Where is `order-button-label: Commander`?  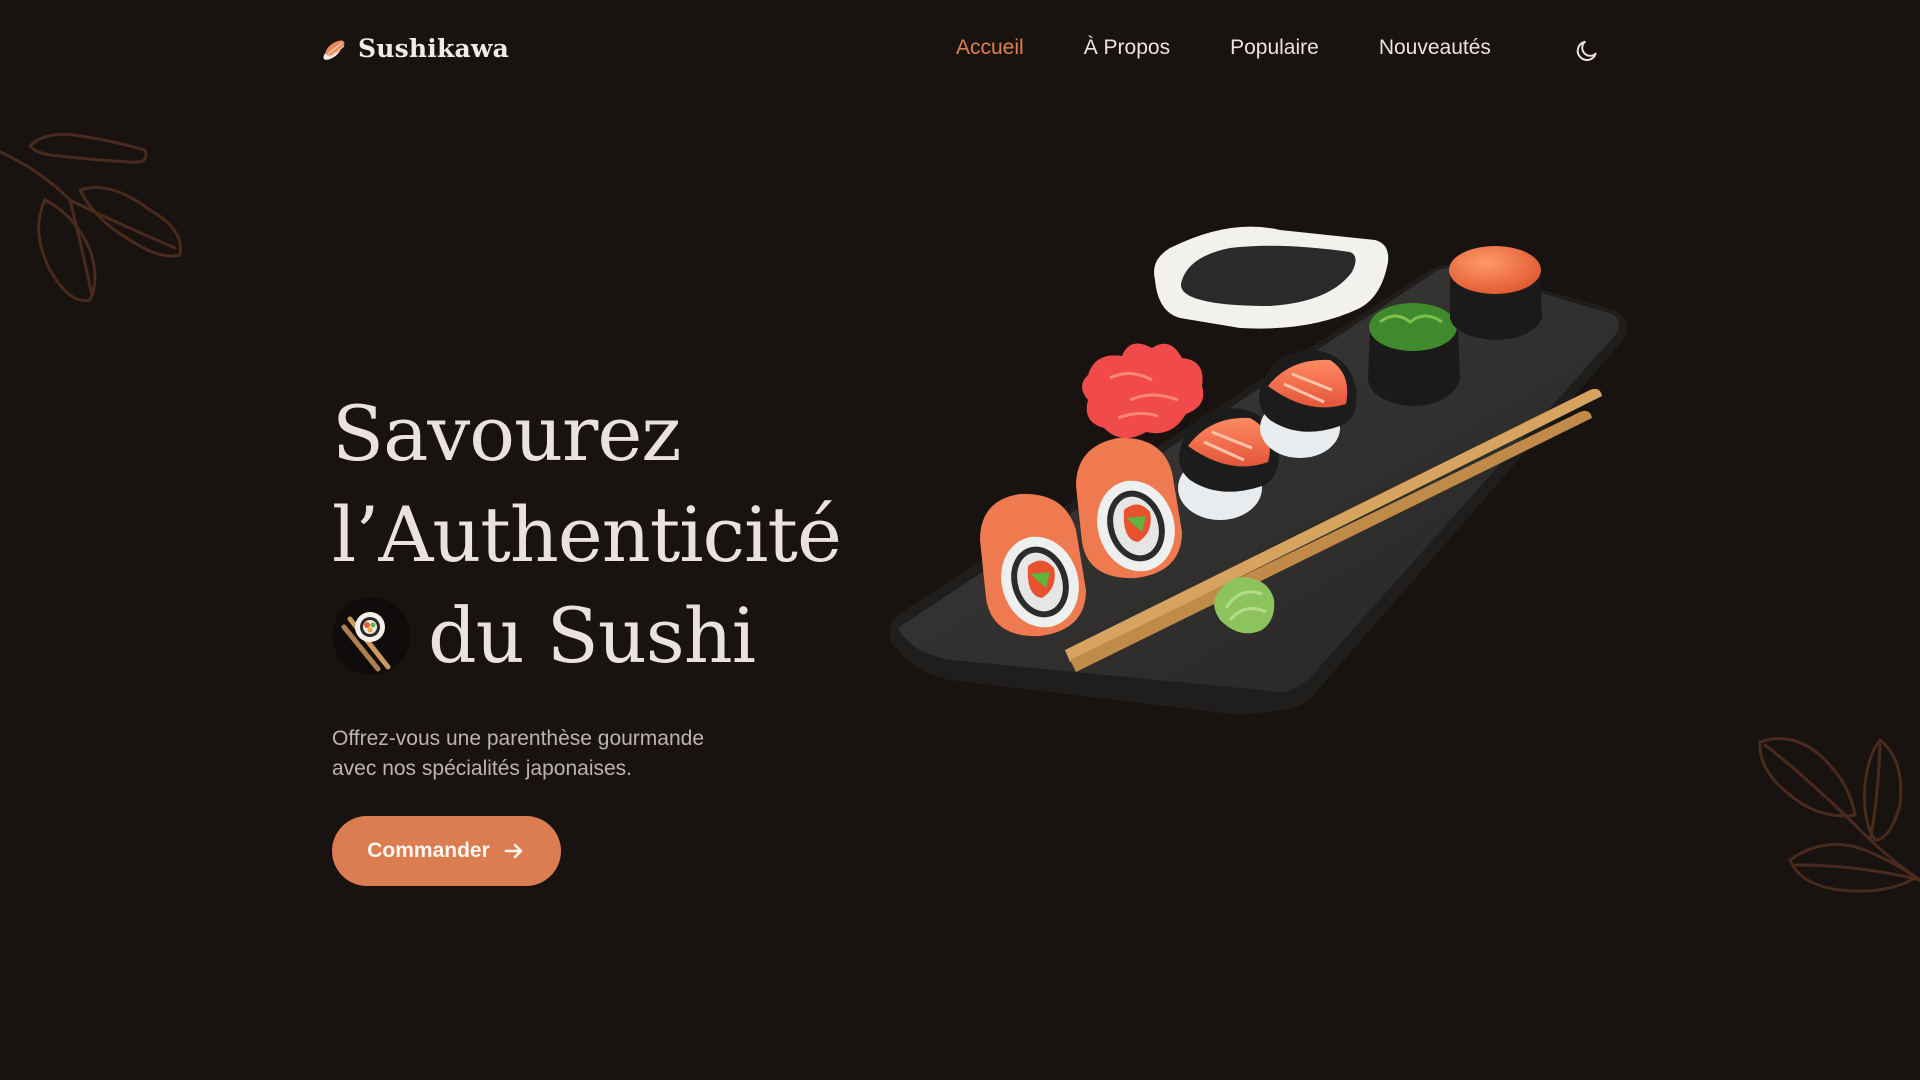
order-button-label: Commander is located at coordinates (428, 850).